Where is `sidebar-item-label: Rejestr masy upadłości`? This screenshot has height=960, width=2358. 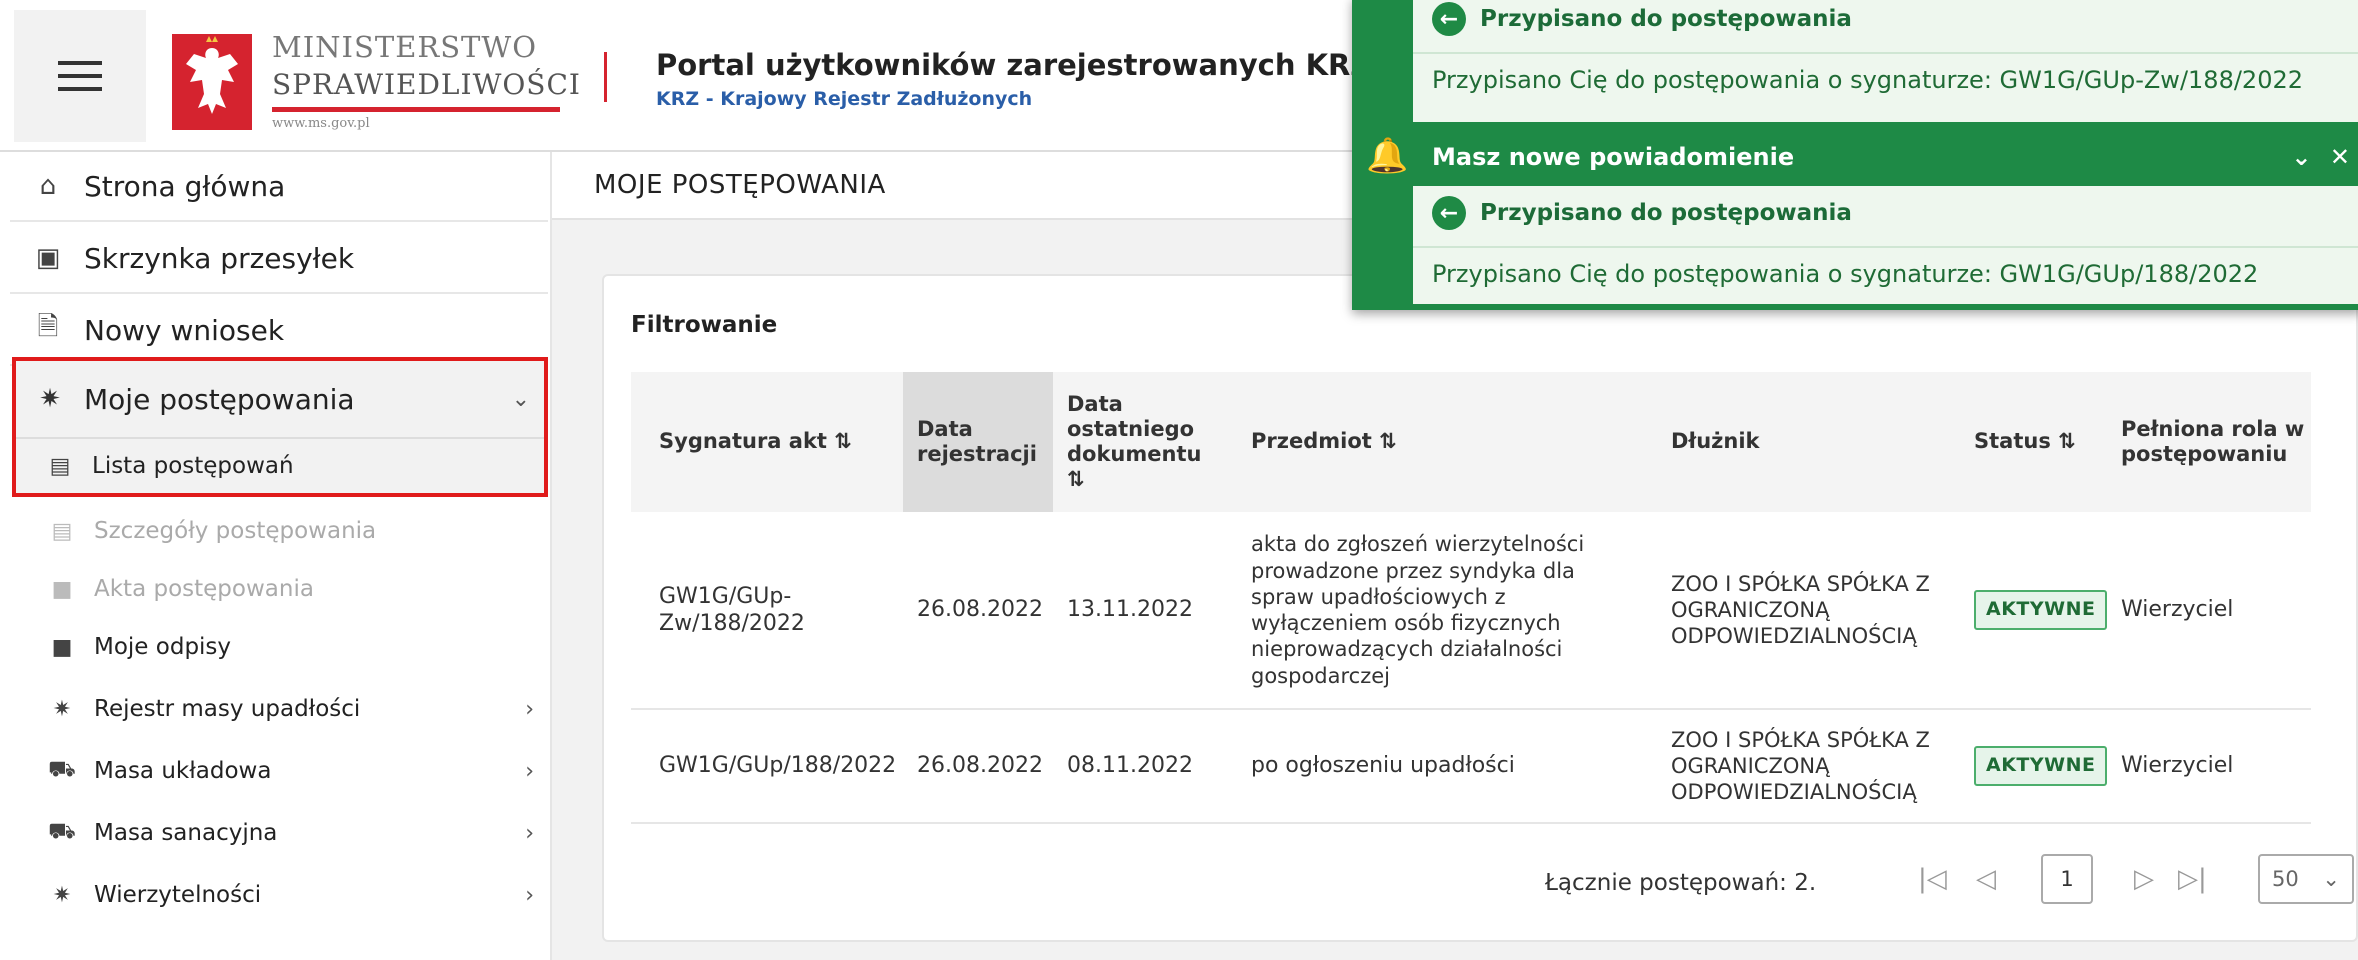 sidebar-item-label: Rejestr masy upadłości is located at coordinates (227, 709).